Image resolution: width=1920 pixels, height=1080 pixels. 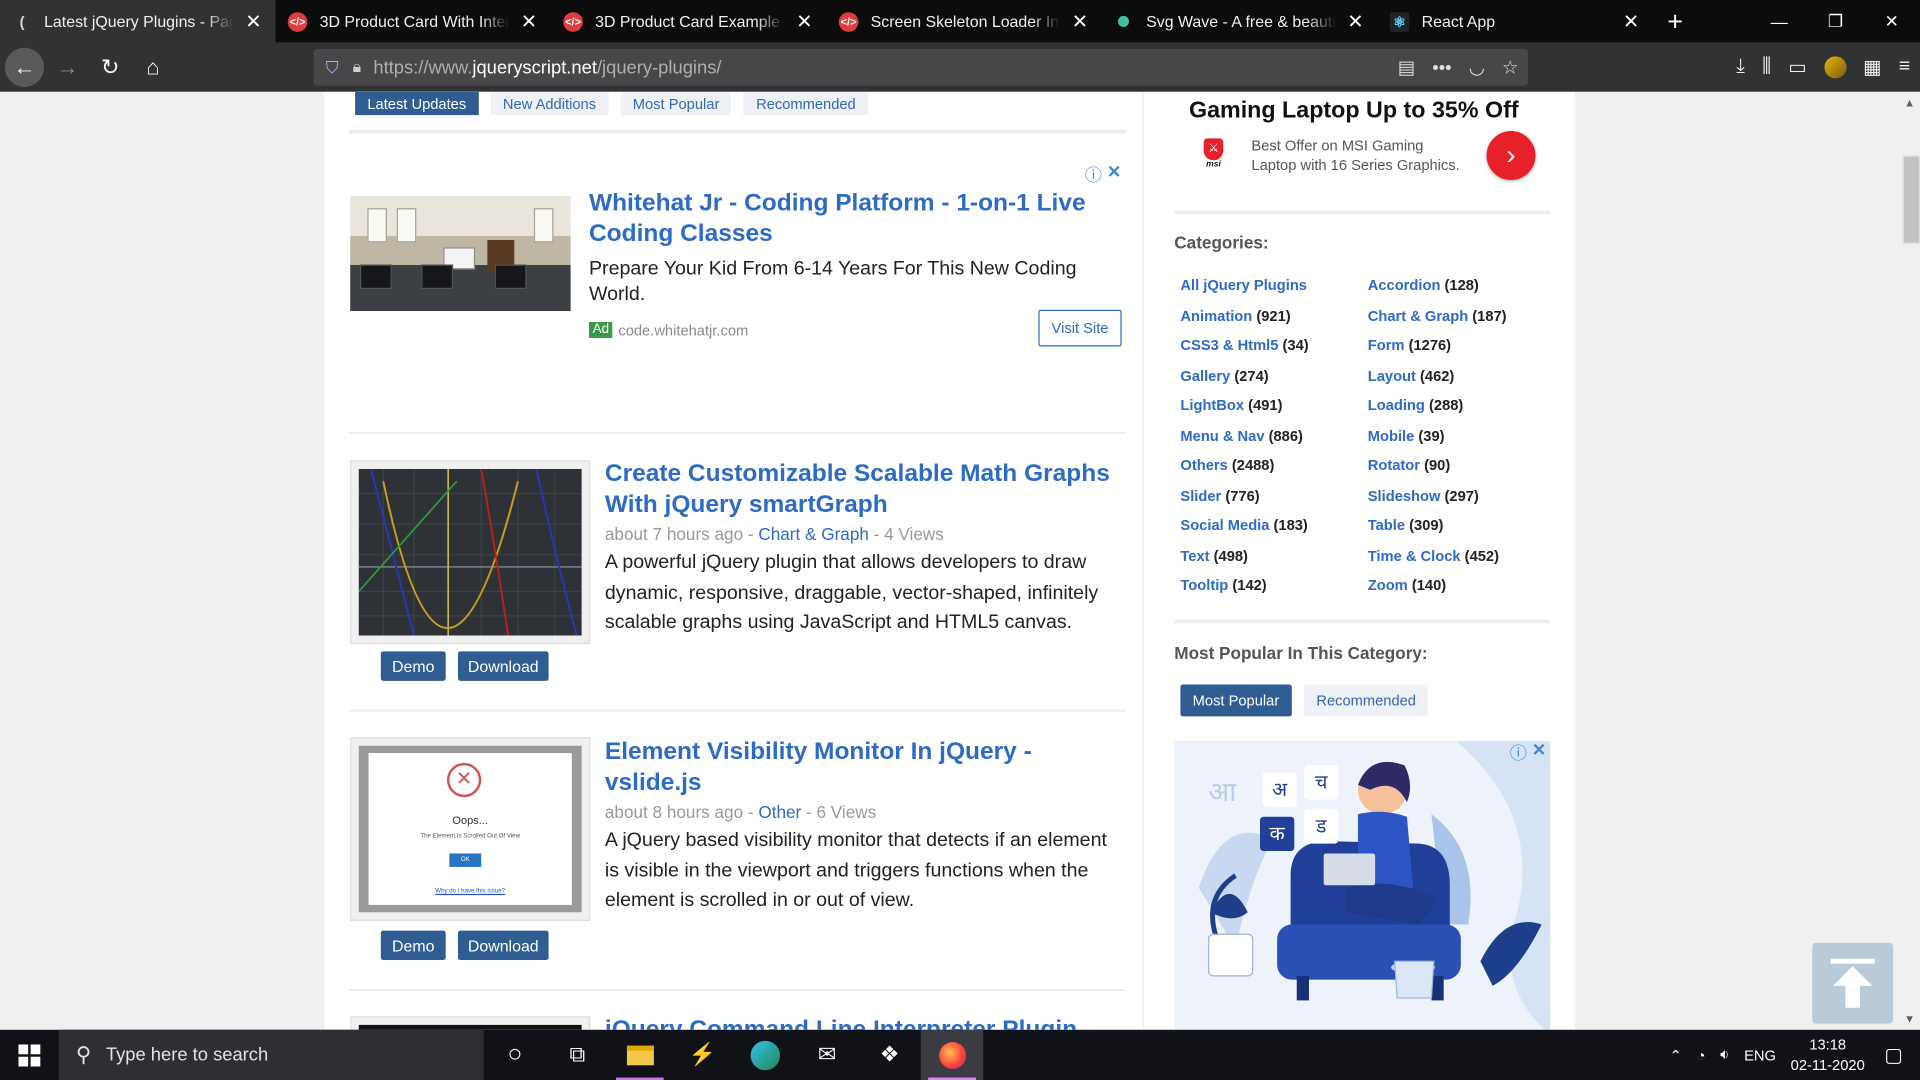 What do you see at coordinates (1872, 67) in the screenshot?
I see `extensions-icon: ▦` at bounding box center [1872, 67].